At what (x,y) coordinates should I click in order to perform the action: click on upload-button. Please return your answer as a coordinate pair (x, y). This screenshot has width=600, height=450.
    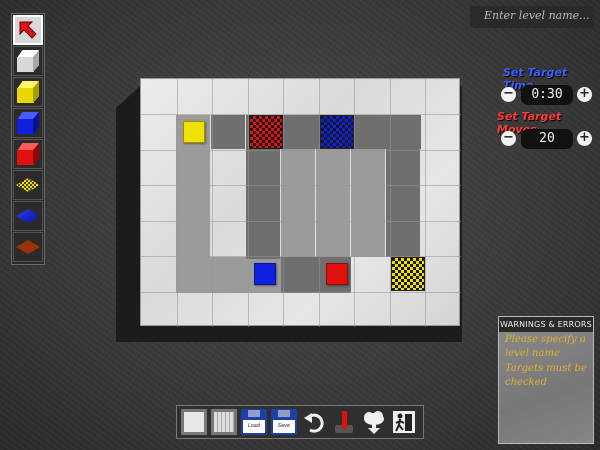
    Looking at the image, I should click on (374, 422).